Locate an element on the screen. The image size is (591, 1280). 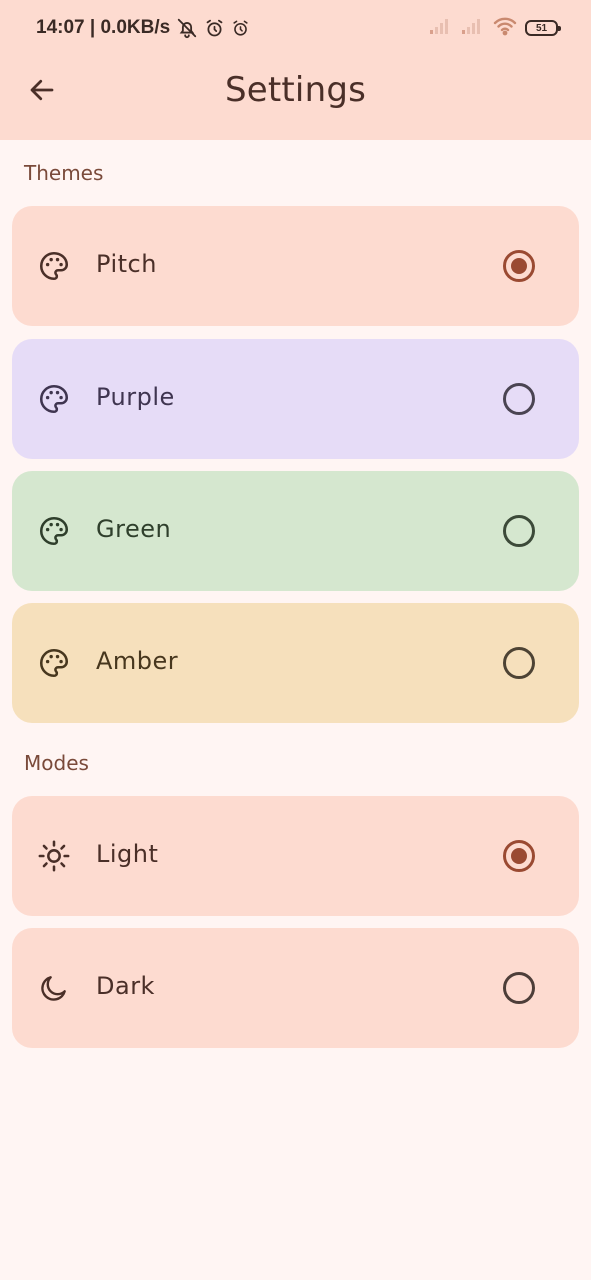
mode-option-label: Light is located at coordinates (127, 854).